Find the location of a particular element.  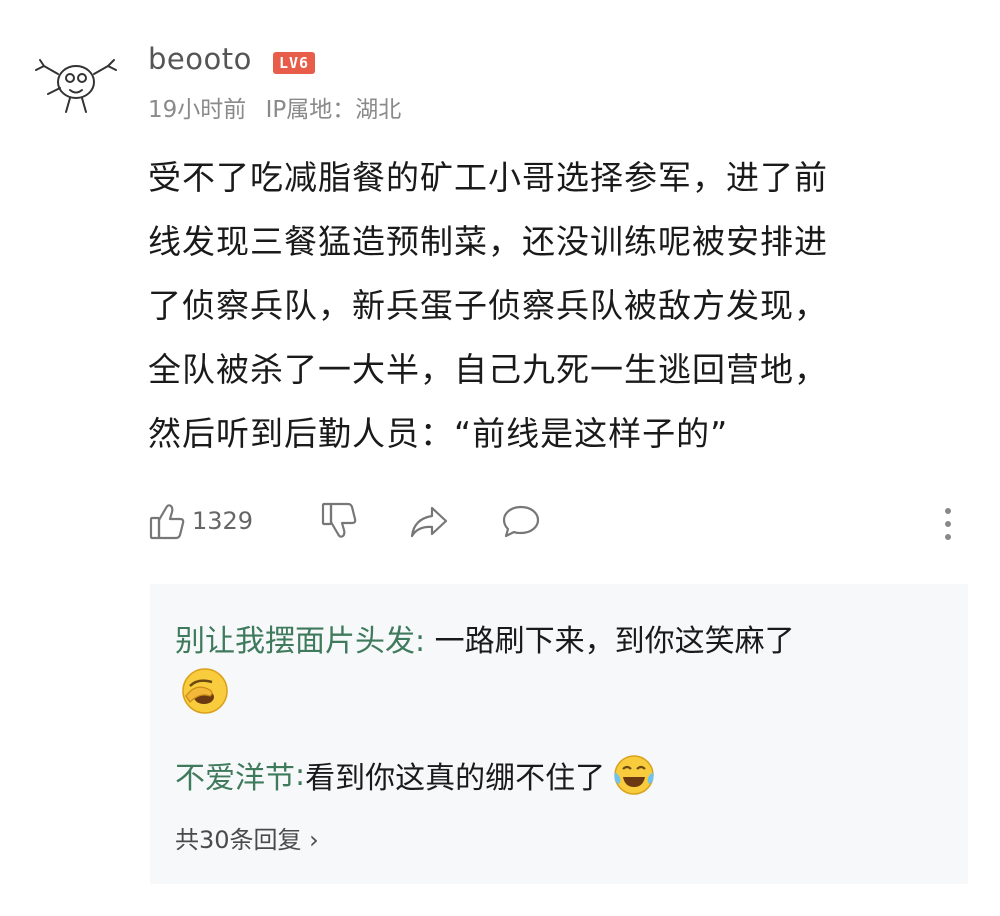

doodle-avatar-icon is located at coordinates (76, 86).